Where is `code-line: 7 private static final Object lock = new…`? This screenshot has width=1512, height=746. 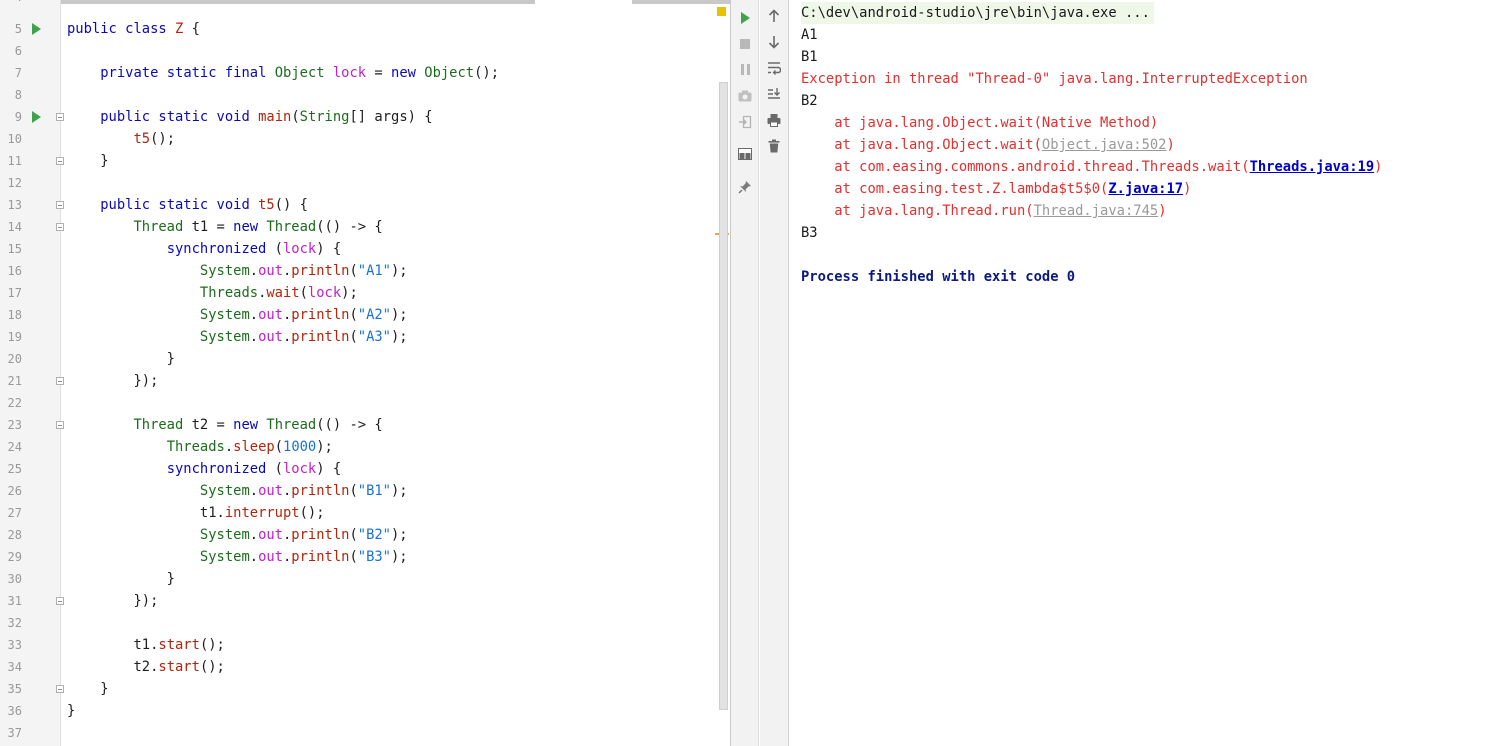
code-line: 7 private static final Object lock = new… is located at coordinates (358, 73).